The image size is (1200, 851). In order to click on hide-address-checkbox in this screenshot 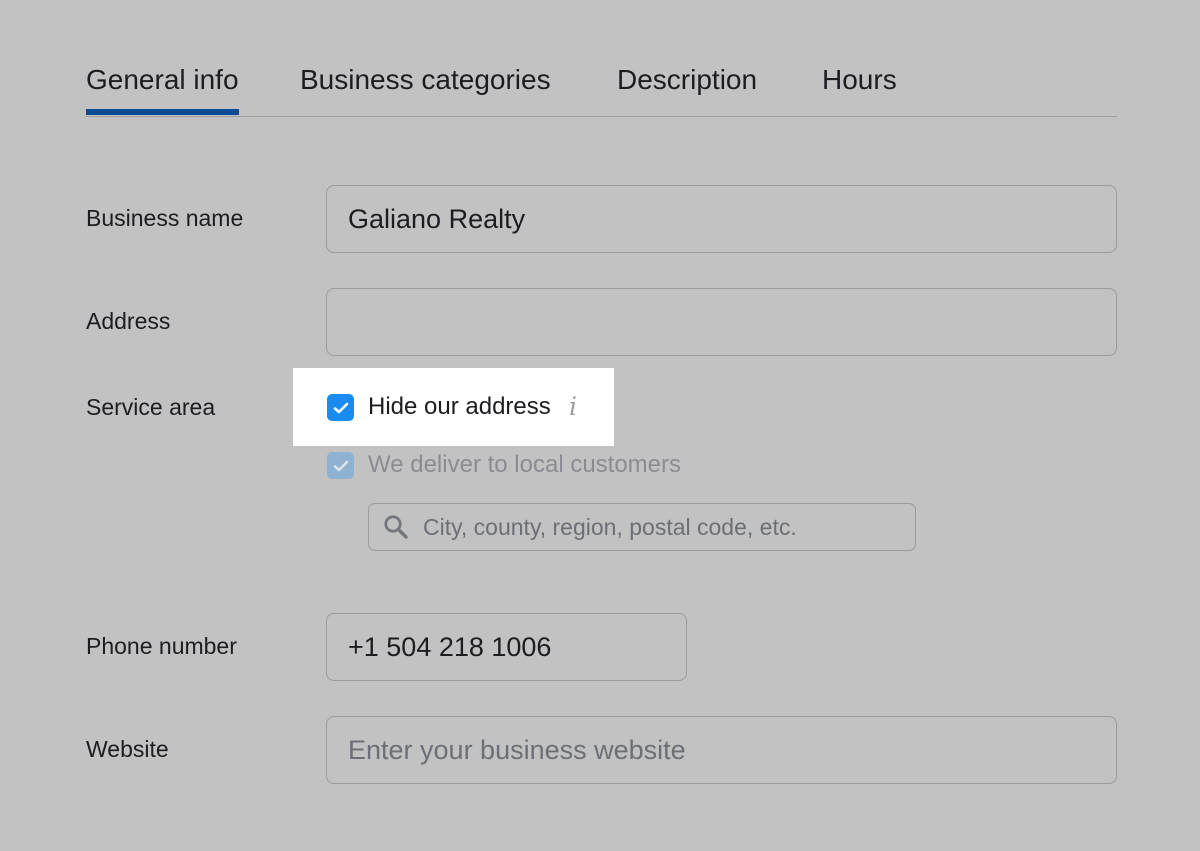, I will do `click(340, 407)`.